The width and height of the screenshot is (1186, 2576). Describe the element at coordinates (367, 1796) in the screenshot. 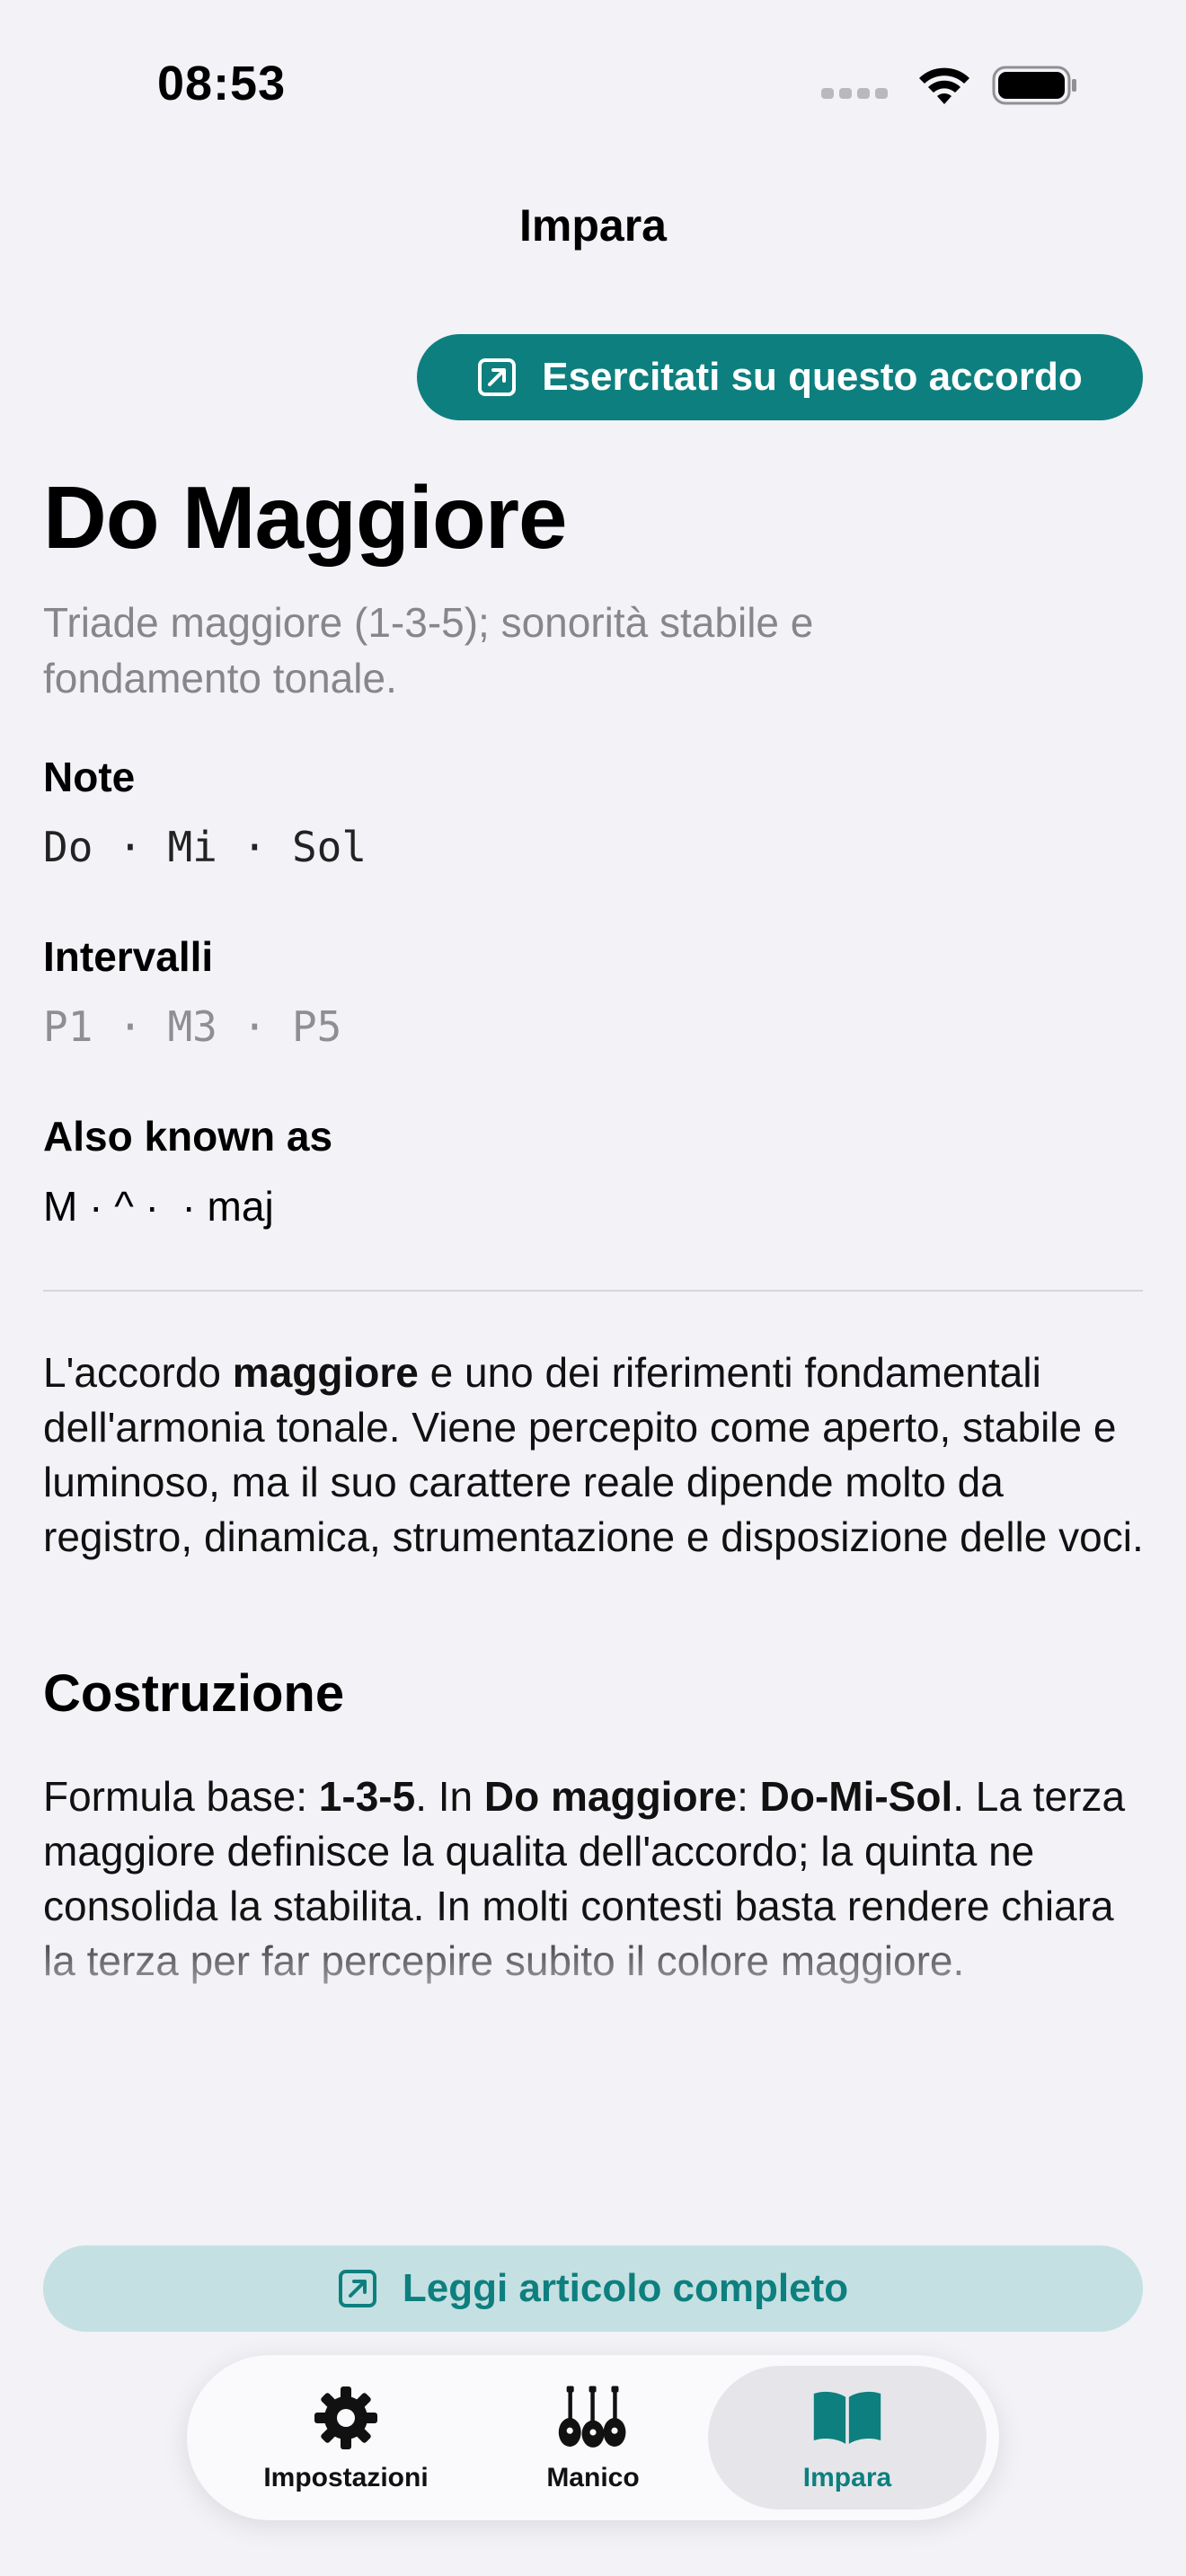

I see `formula-bold: 1-3-5` at that location.